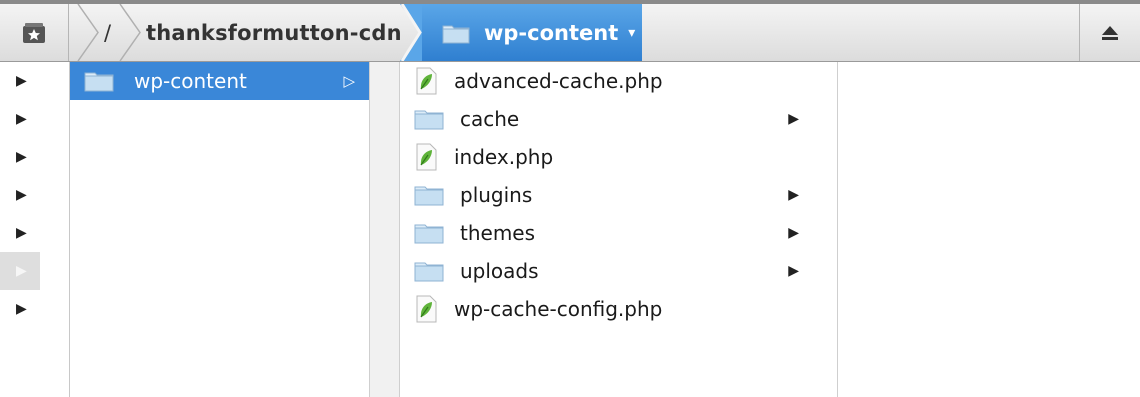  I want to click on list-item-folder: cache ▶, so click(618, 119).